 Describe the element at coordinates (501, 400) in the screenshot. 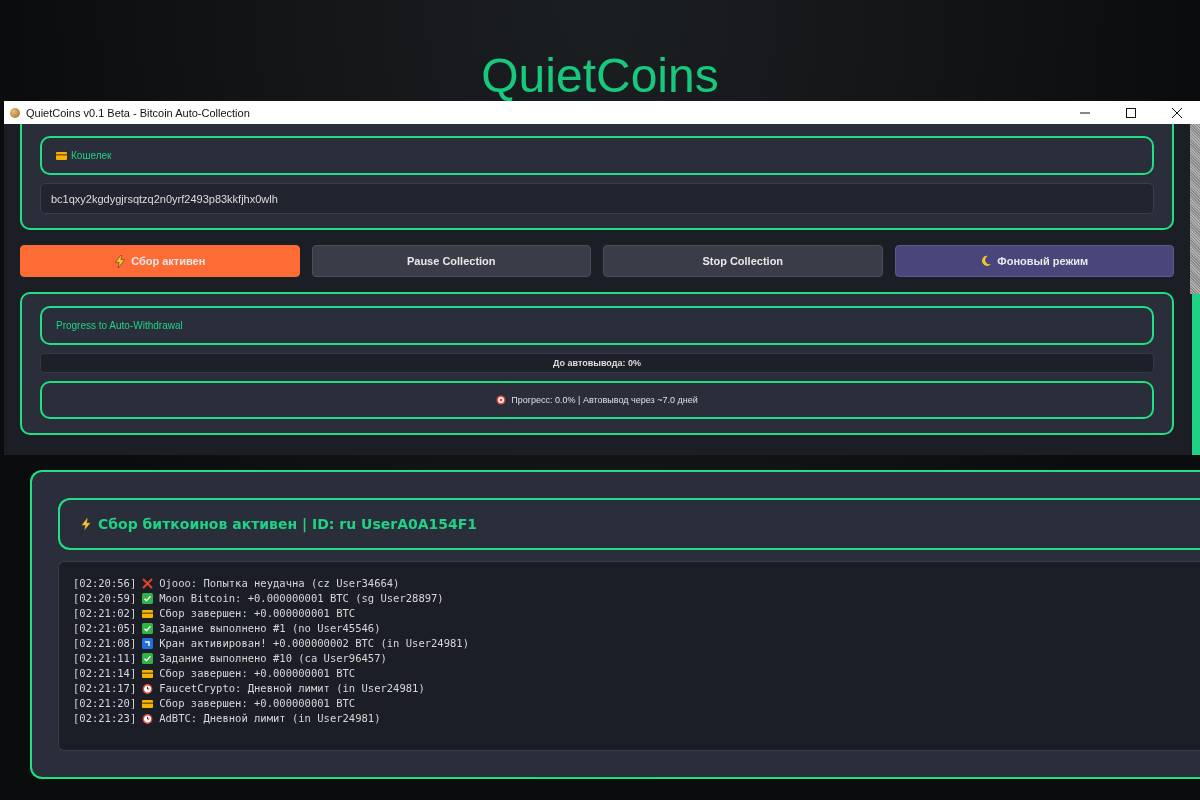

I see `target-icon` at that location.